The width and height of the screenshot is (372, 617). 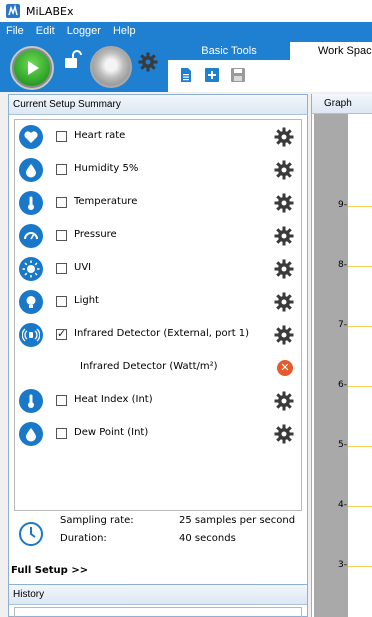 I want to click on toolbar: Basic Tools Work Space, so click(x=186, y=66).